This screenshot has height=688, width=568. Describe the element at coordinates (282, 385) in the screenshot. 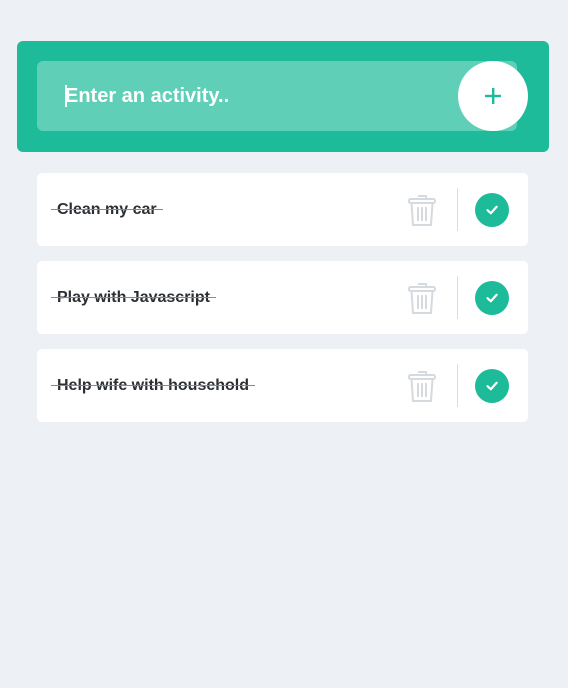

I see `todo-item: Help wife with household` at that location.